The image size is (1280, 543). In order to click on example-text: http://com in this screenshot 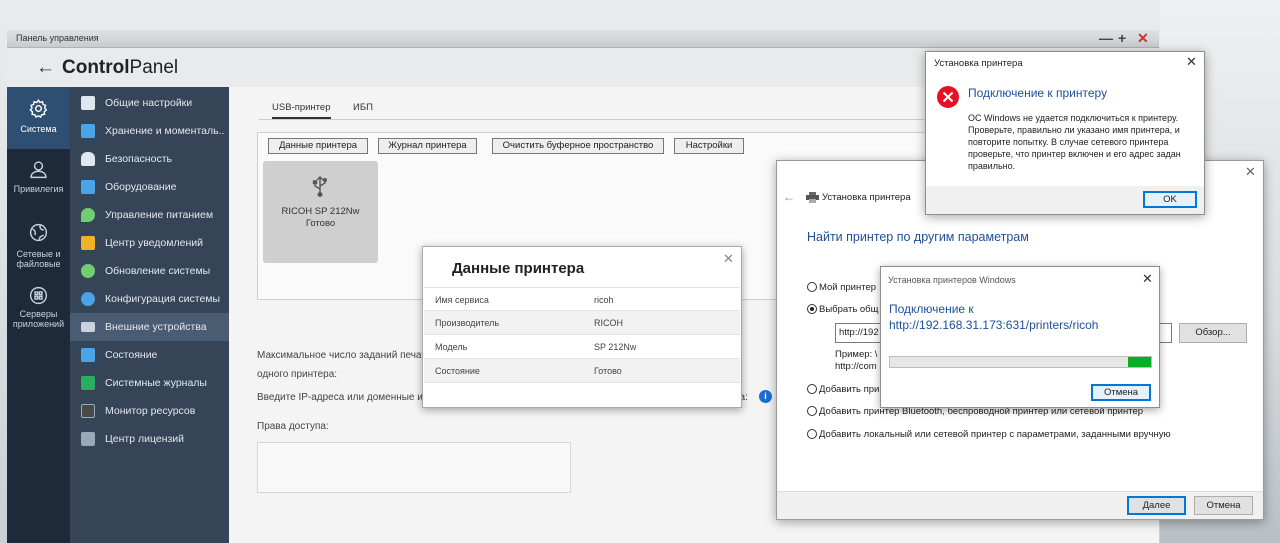, I will do `click(856, 366)`.